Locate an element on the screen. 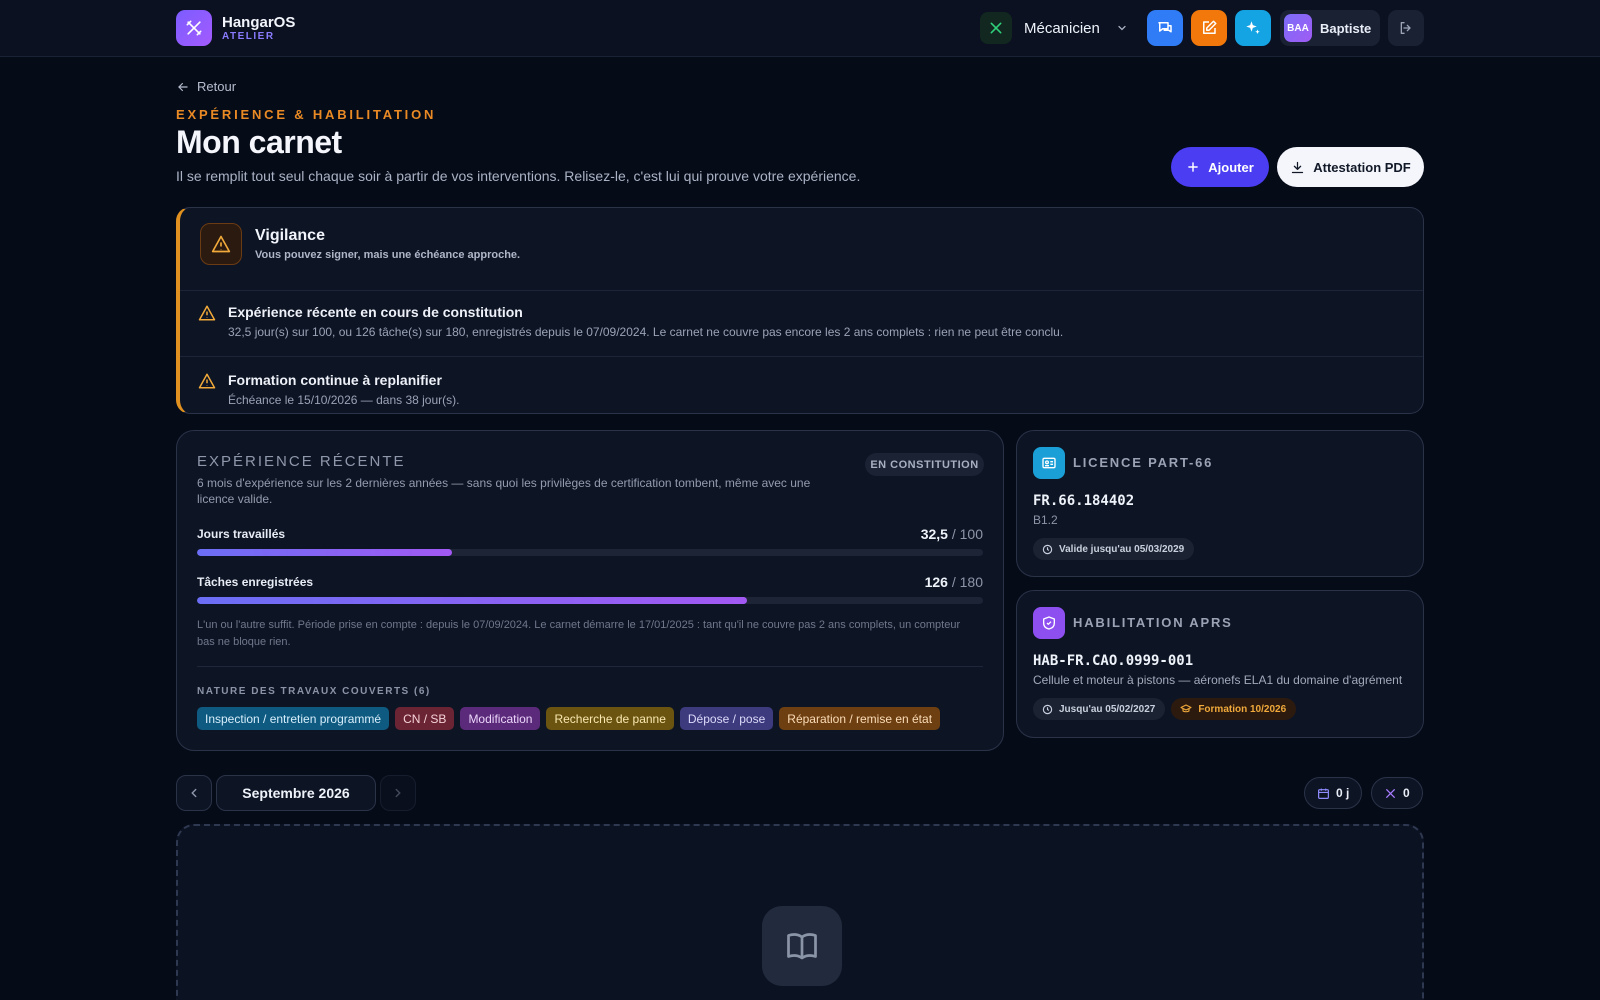 The height and width of the screenshot is (1000, 1600). app-subtitle: ATELIER is located at coordinates (248, 36).